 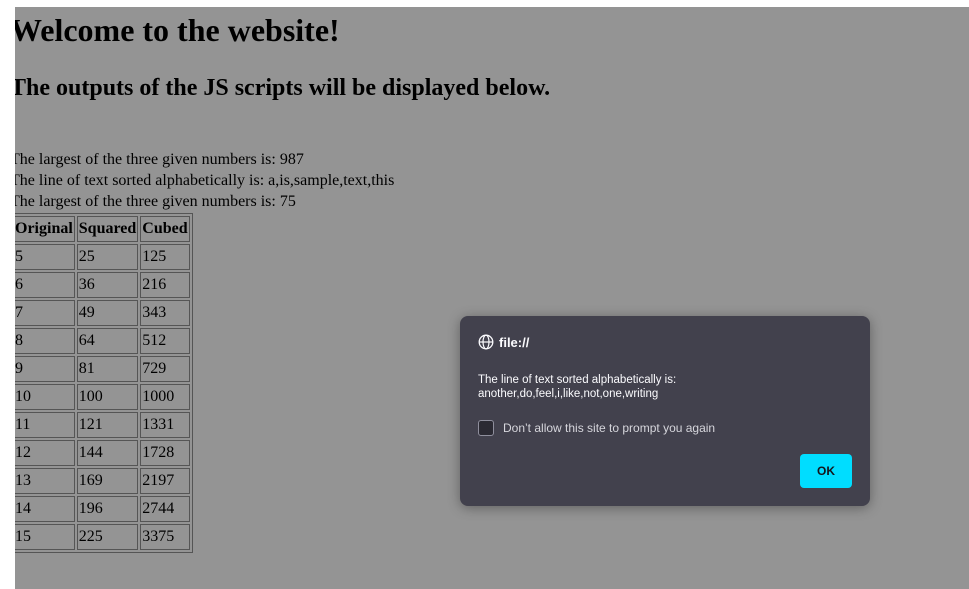 I want to click on table-row: 5 25 125, so click(x=102, y=257).